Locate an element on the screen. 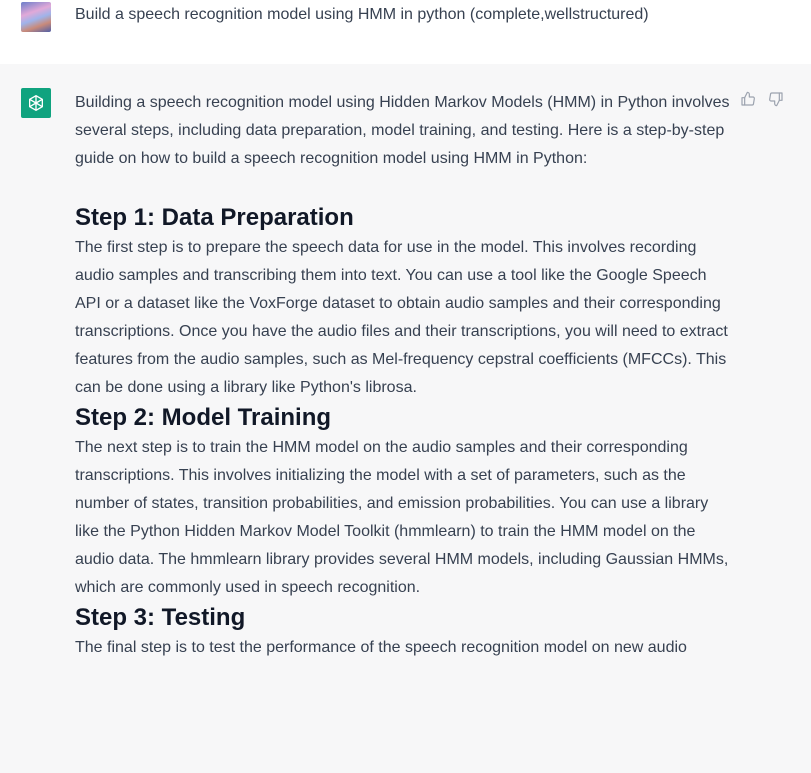 This screenshot has width=811, height=773. thumbs-down-icon is located at coordinates (776, 99).